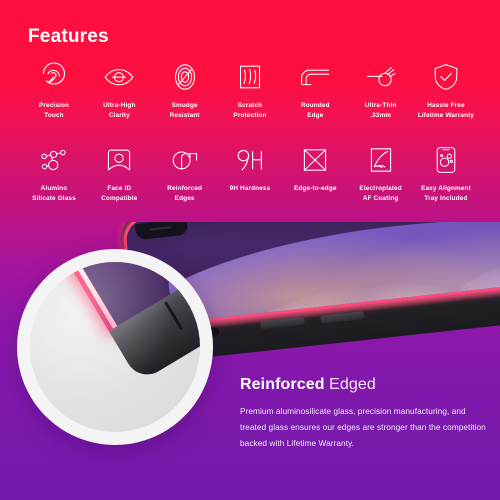 This screenshot has width=500, height=500. I want to click on face-id-icon, so click(119, 160).